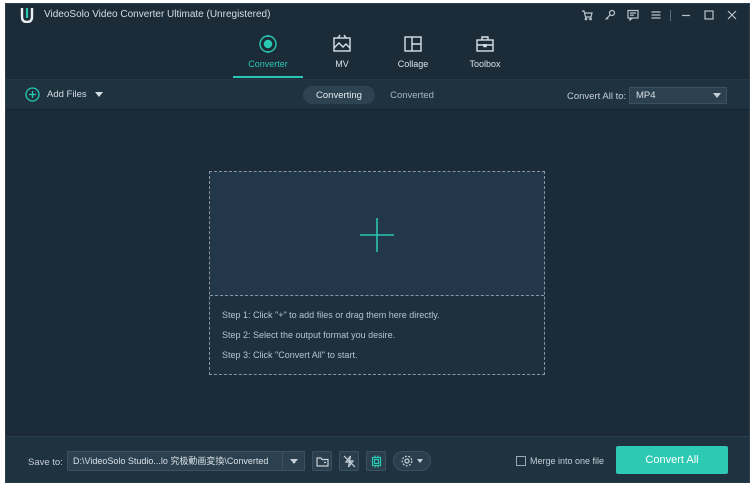 This screenshot has width=756, height=489. I want to click on tab-toolbox-label: Toolbox, so click(485, 64).